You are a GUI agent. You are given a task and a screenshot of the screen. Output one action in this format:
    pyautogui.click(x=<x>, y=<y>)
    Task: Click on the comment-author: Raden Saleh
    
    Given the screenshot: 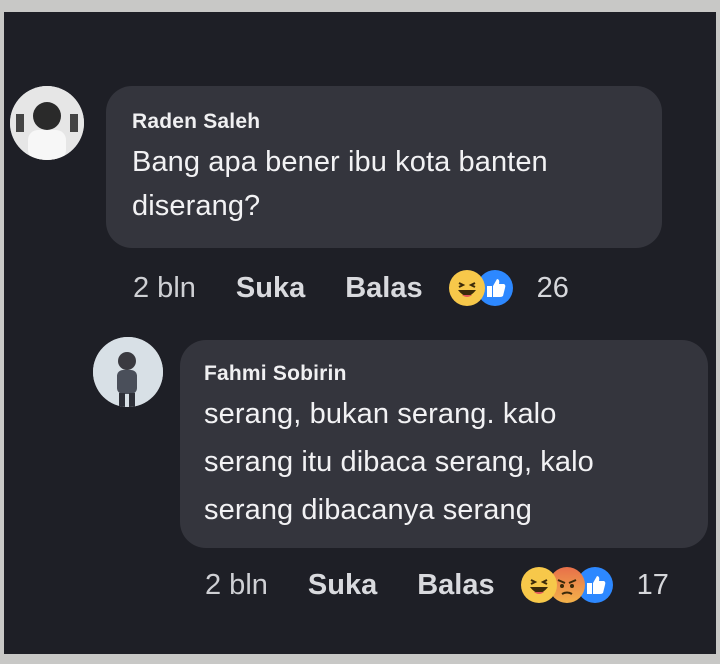 What is the action you would take?
    pyautogui.click(x=196, y=122)
    